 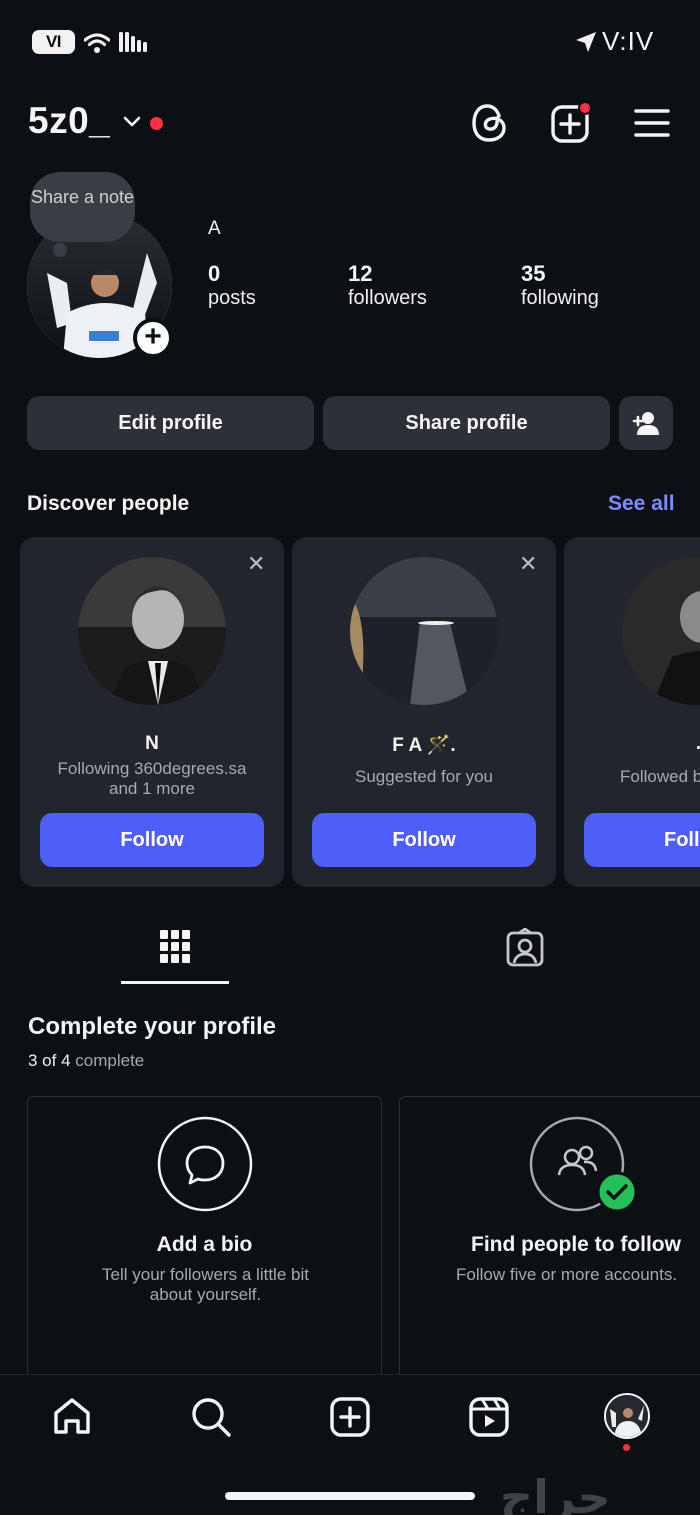 I want to click on chevron-down-icon, so click(x=132, y=122).